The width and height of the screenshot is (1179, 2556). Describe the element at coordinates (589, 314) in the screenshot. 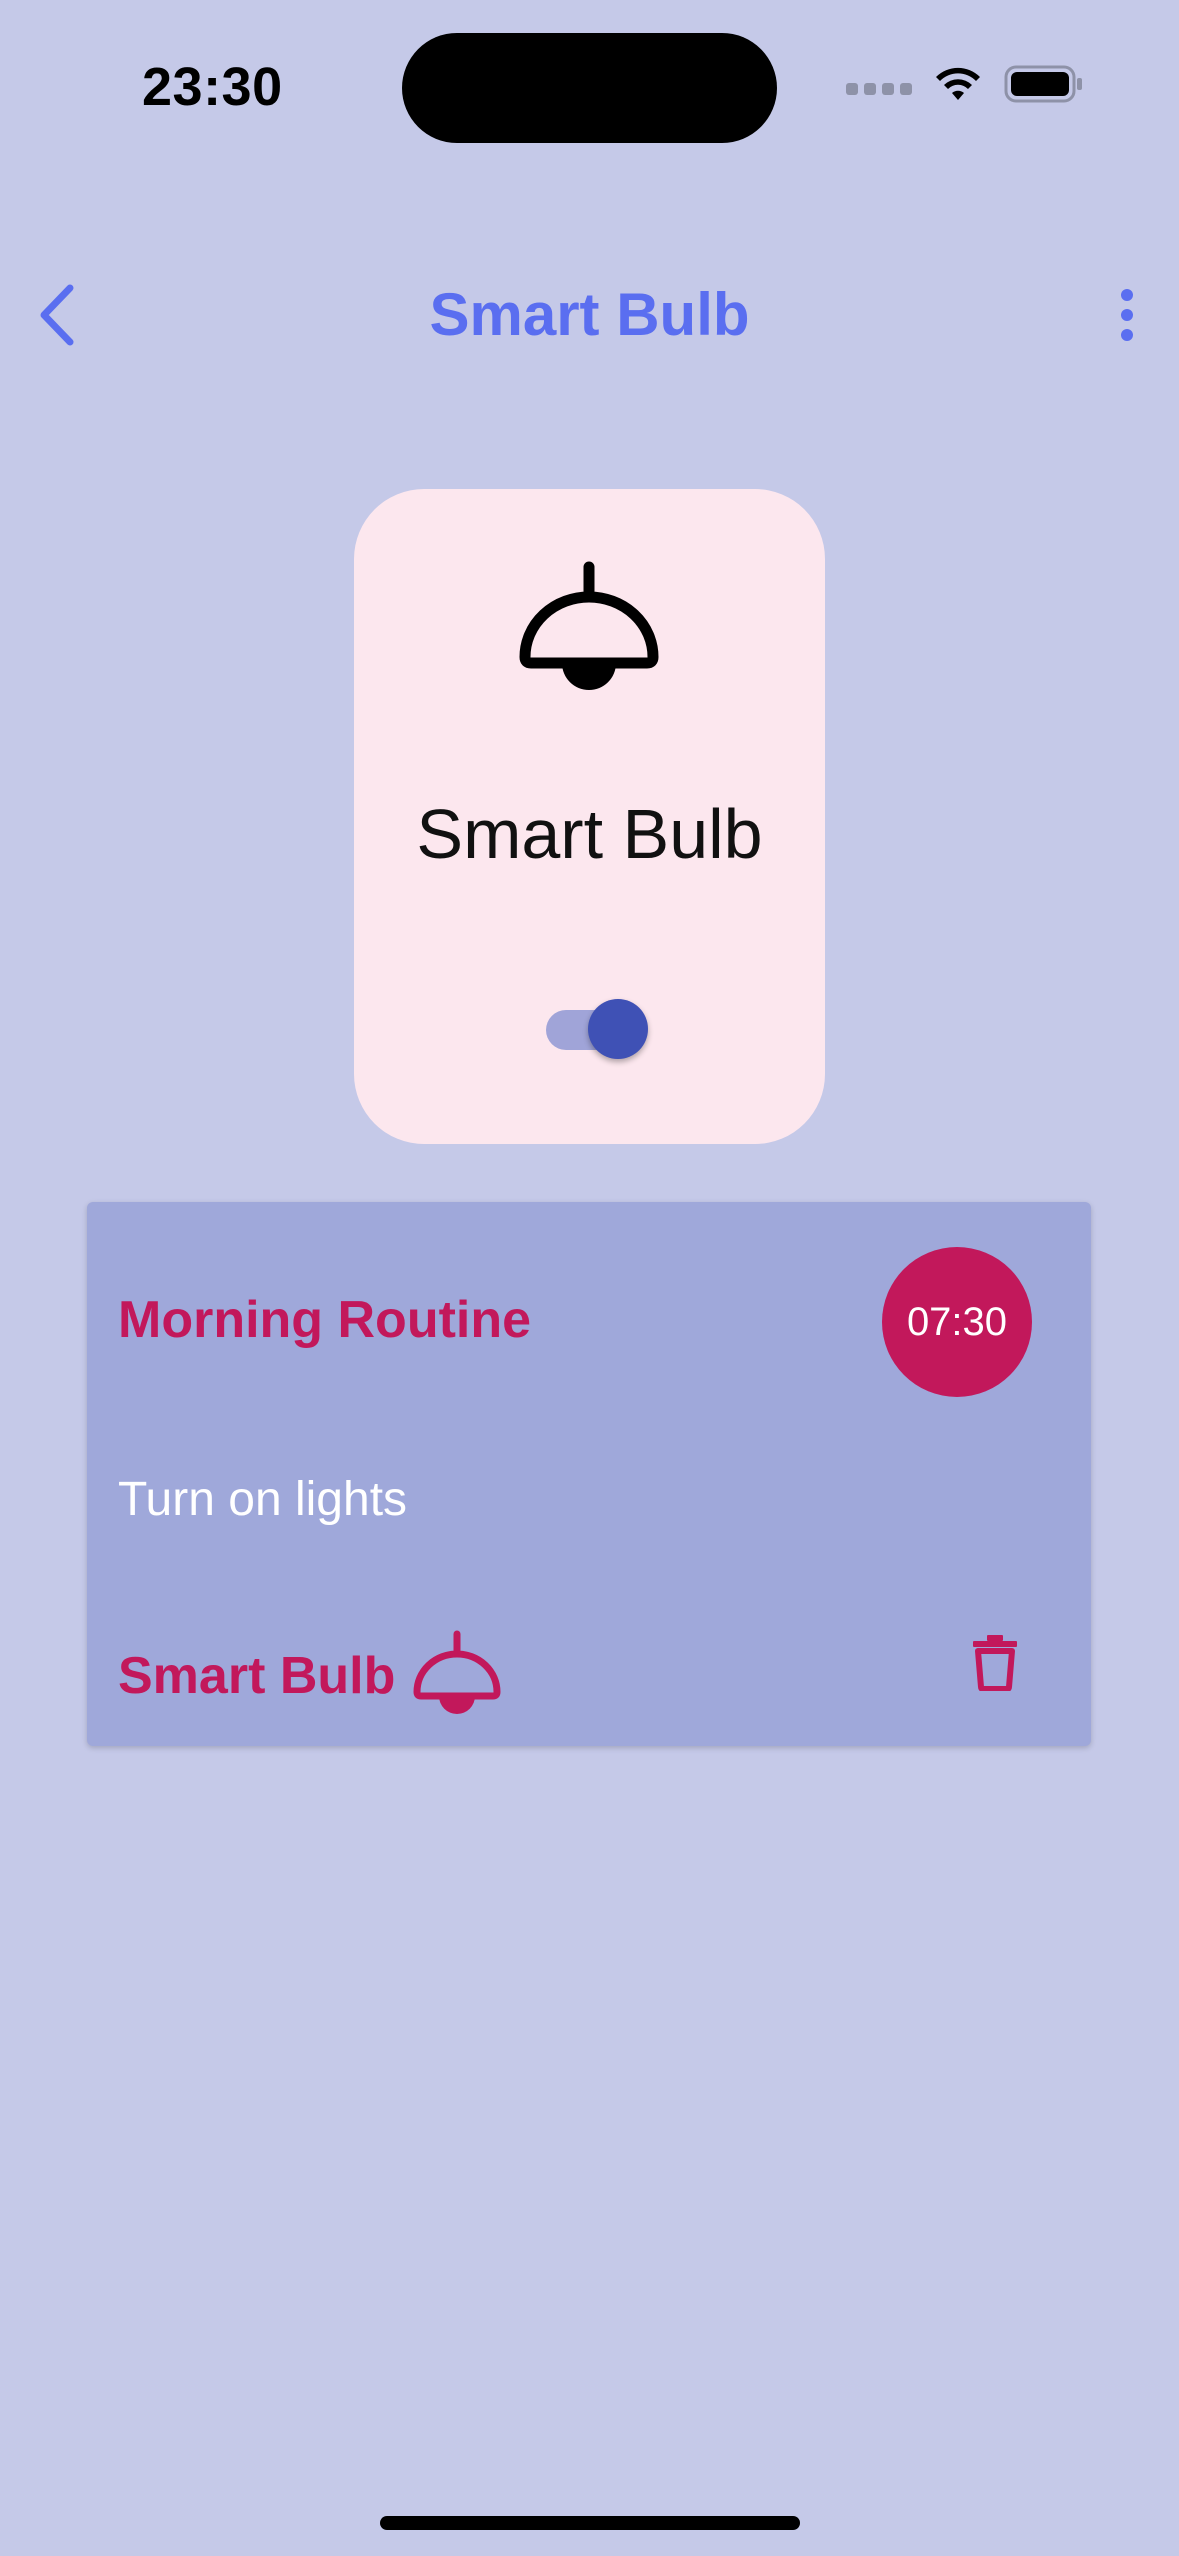

I see `page-title: Smart Bulb` at that location.